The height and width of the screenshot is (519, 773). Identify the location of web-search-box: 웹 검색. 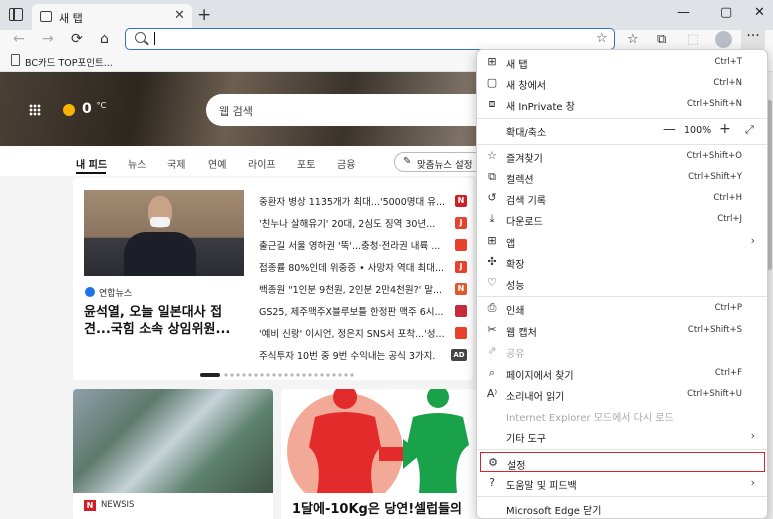
(351, 110).